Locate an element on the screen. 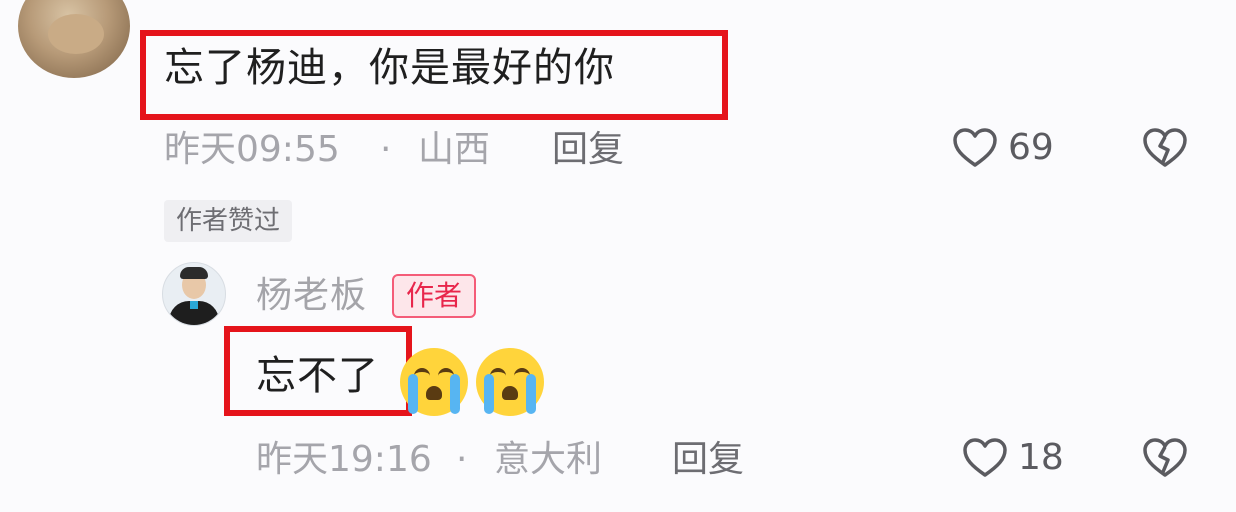 This screenshot has height=512, width=1236. highlight-box-comment is located at coordinates (434, 75).